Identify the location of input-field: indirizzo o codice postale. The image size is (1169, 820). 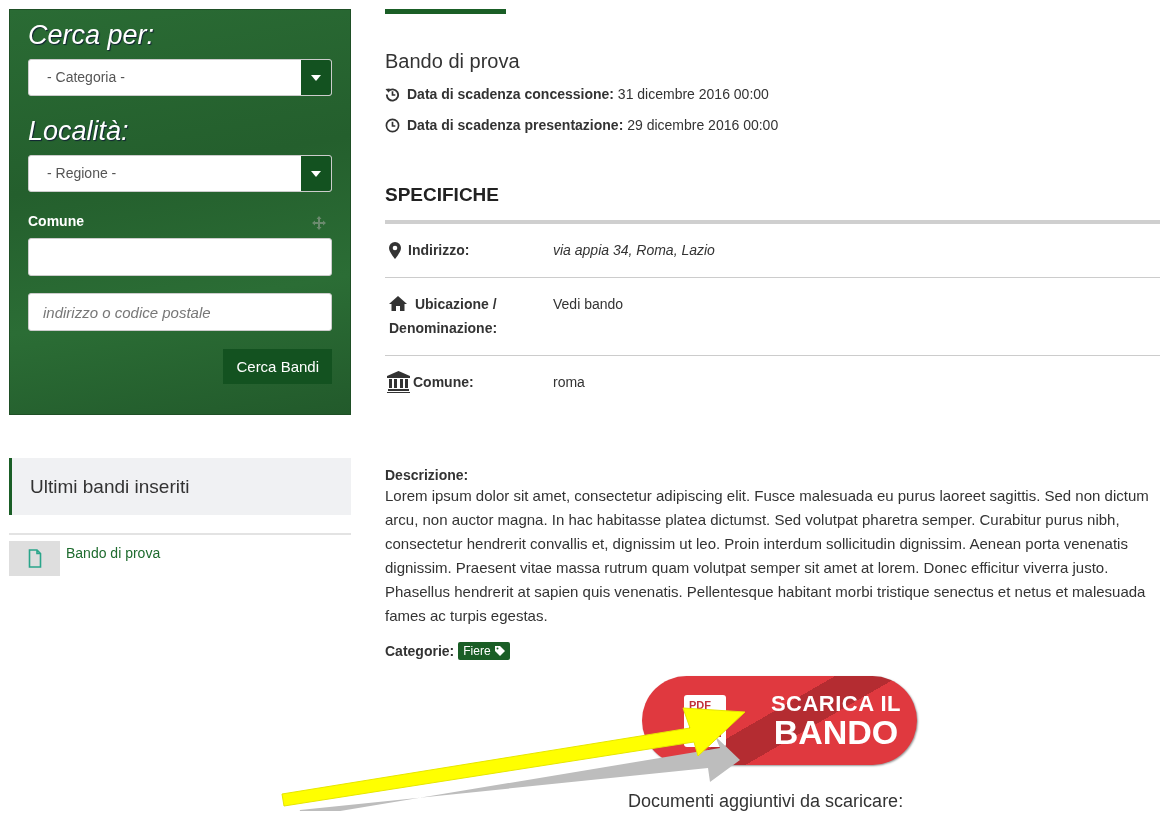
(180, 312).